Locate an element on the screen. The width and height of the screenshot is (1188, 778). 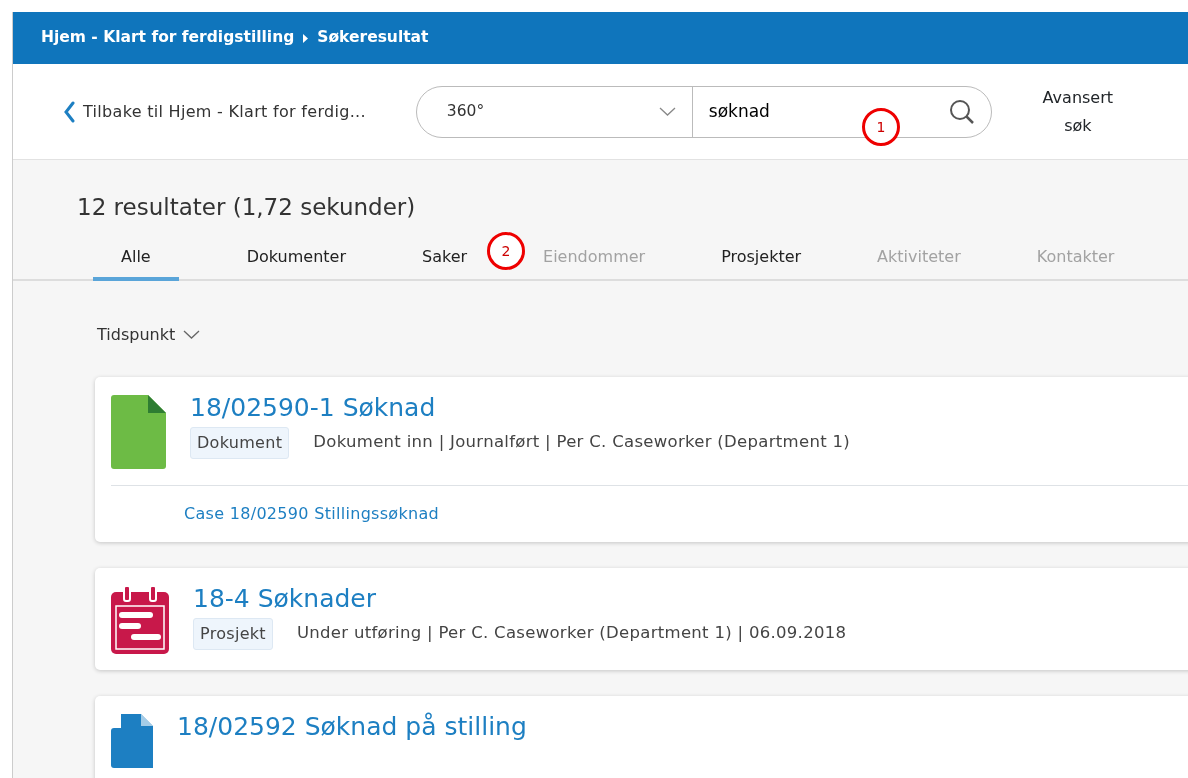
search-icon is located at coordinates (961, 111).